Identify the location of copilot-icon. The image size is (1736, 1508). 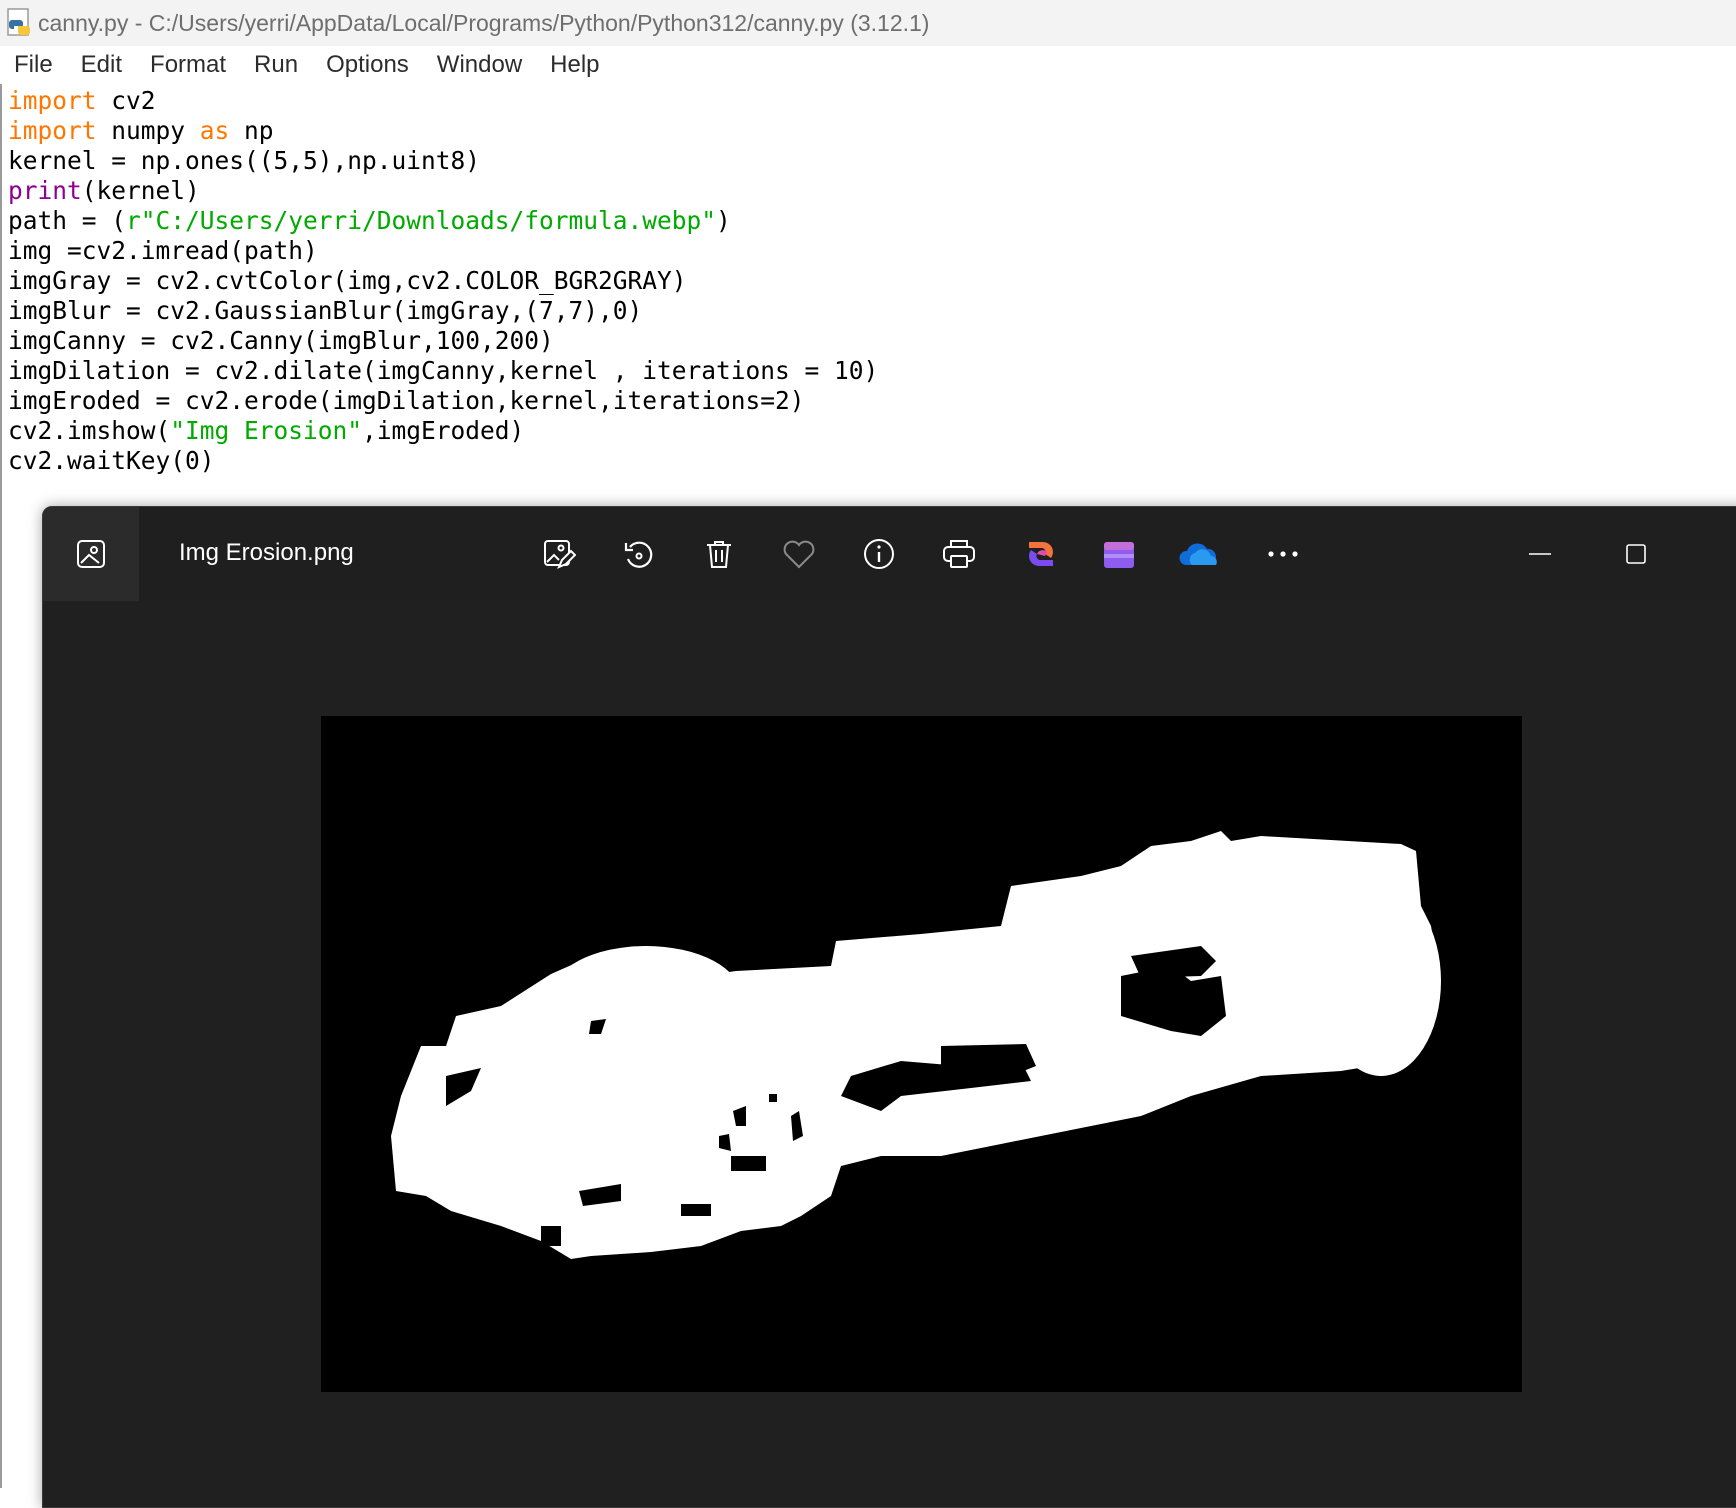
(1041, 554).